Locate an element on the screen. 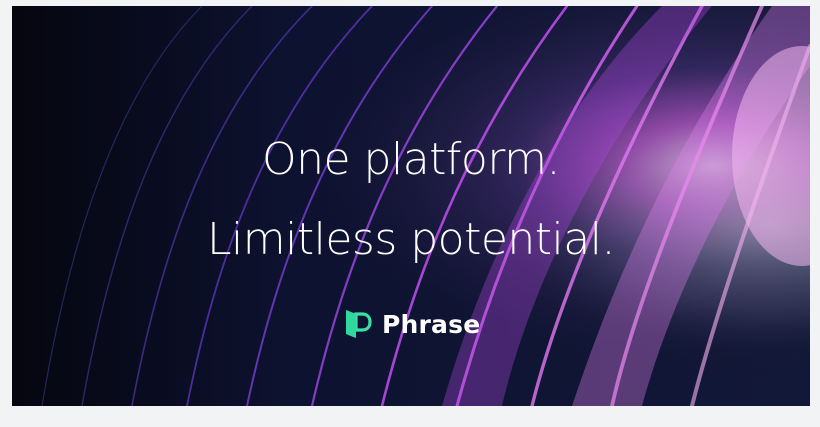  brand-name: Phrase is located at coordinates (431, 324).